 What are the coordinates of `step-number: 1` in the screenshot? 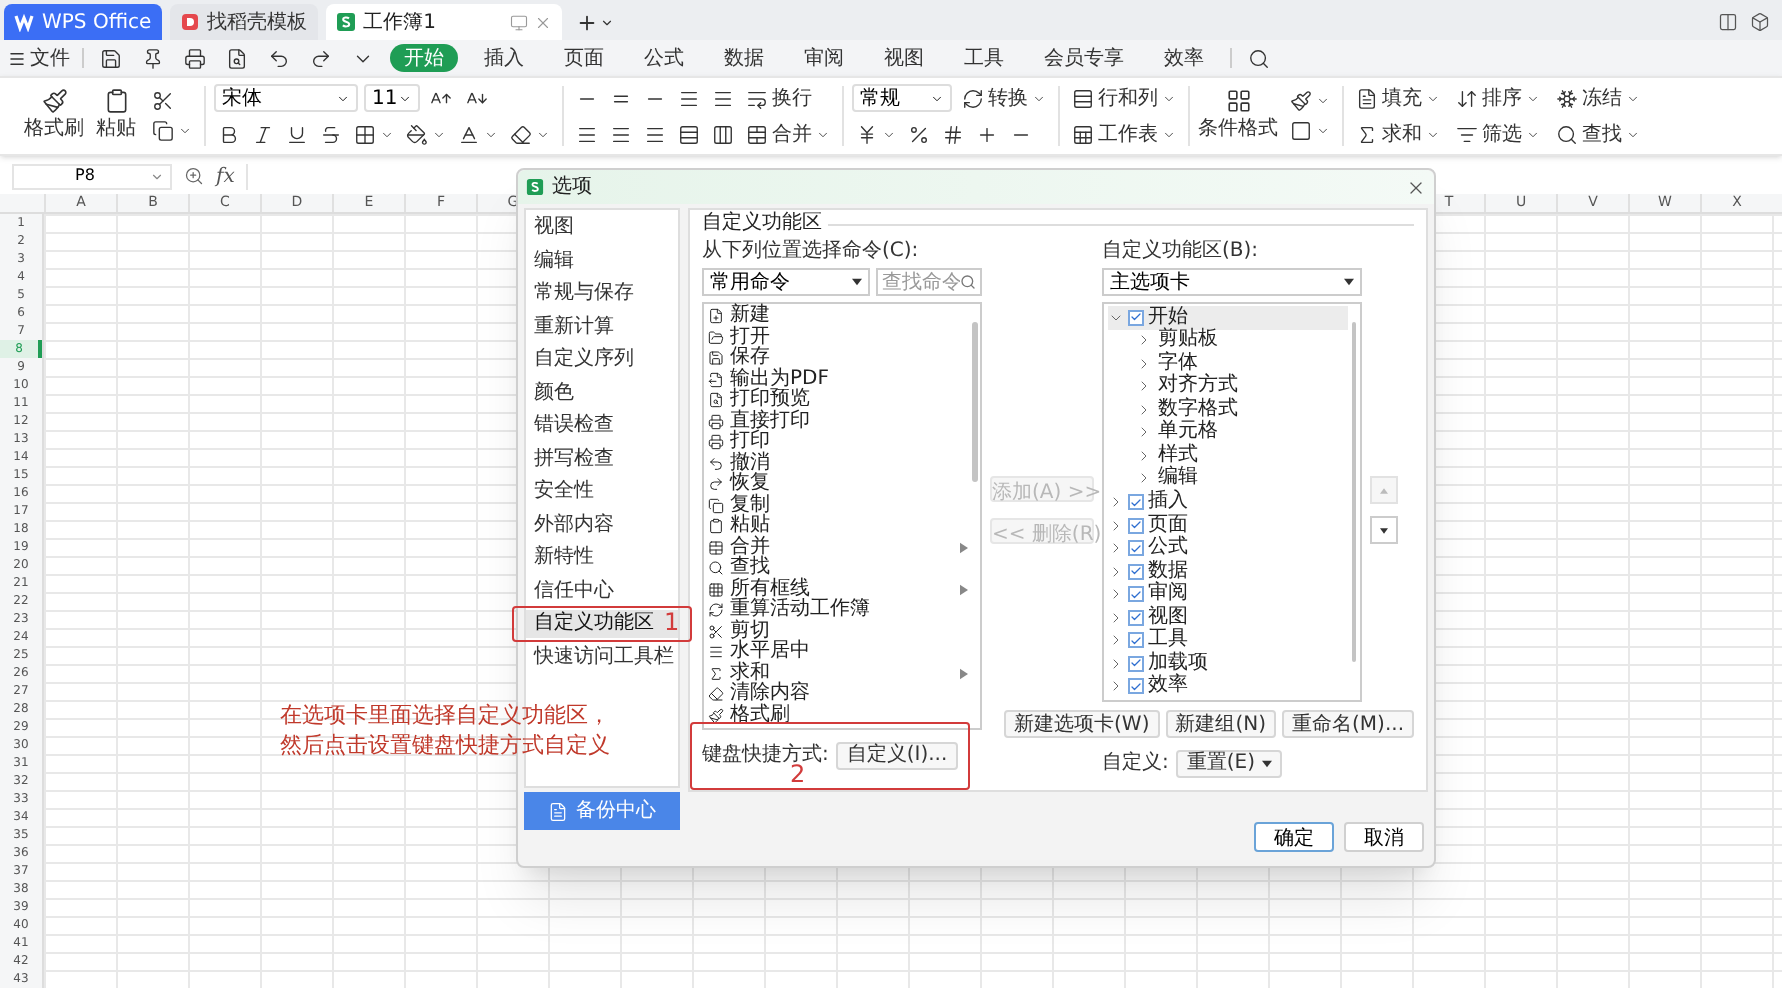 It's located at (672, 622).